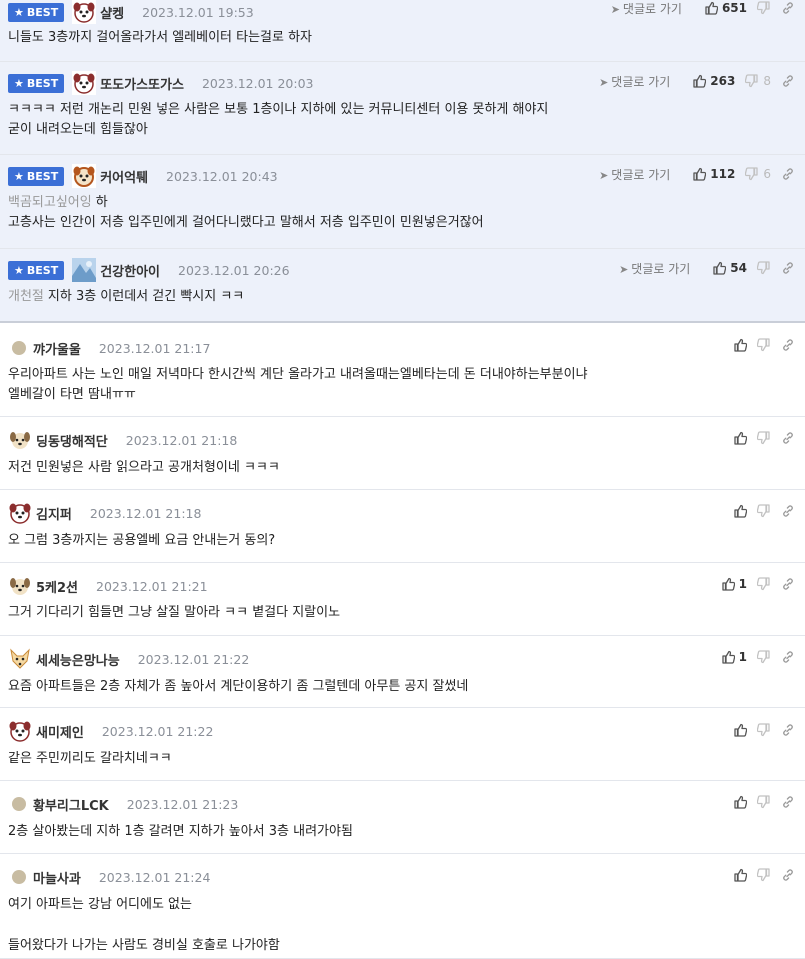 This screenshot has width=805, height=959. I want to click on star-icon: ★, so click(19, 270).